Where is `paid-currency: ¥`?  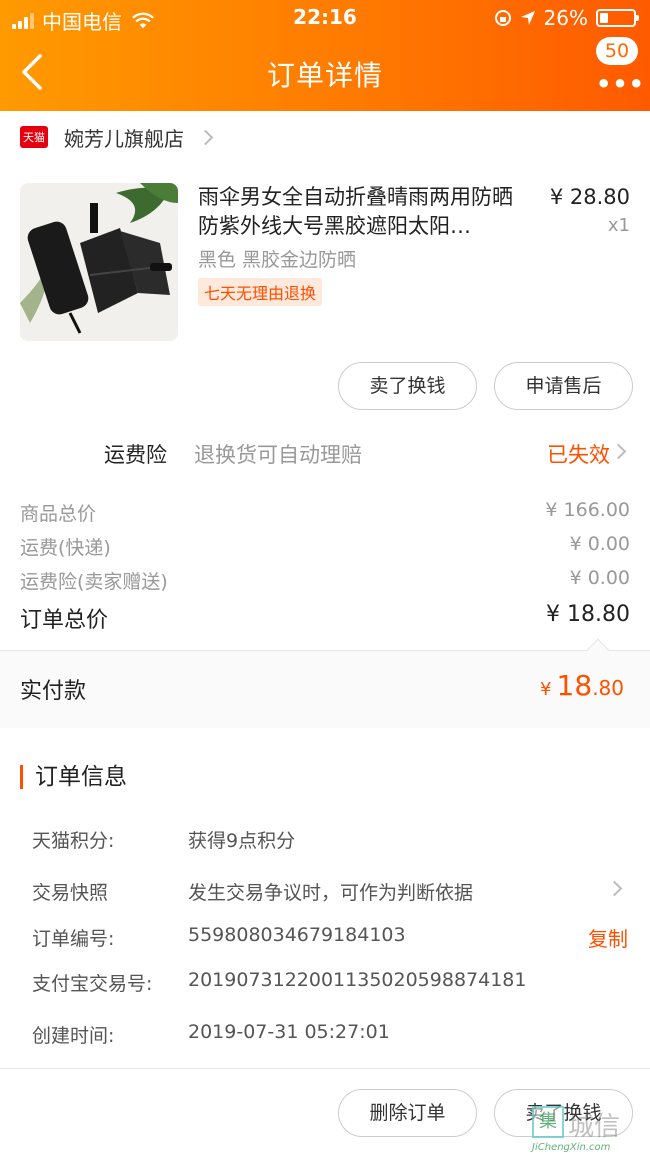 paid-currency: ¥ is located at coordinates (546, 689).